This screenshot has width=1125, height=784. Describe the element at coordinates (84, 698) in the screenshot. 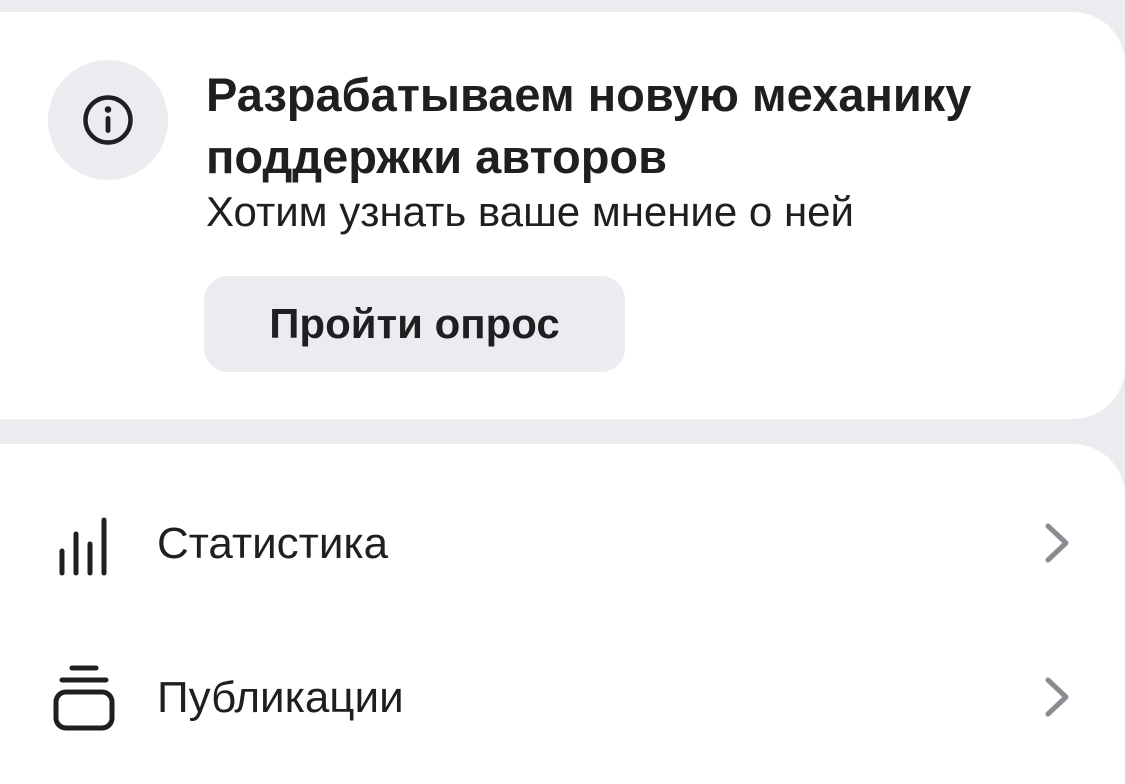

I see `publications-icon` at that location.